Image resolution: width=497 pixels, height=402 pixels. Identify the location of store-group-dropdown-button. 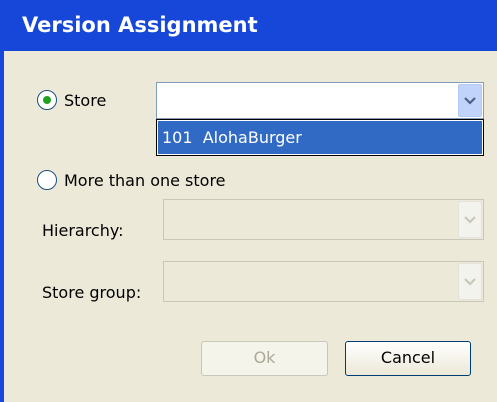
(470, 281).